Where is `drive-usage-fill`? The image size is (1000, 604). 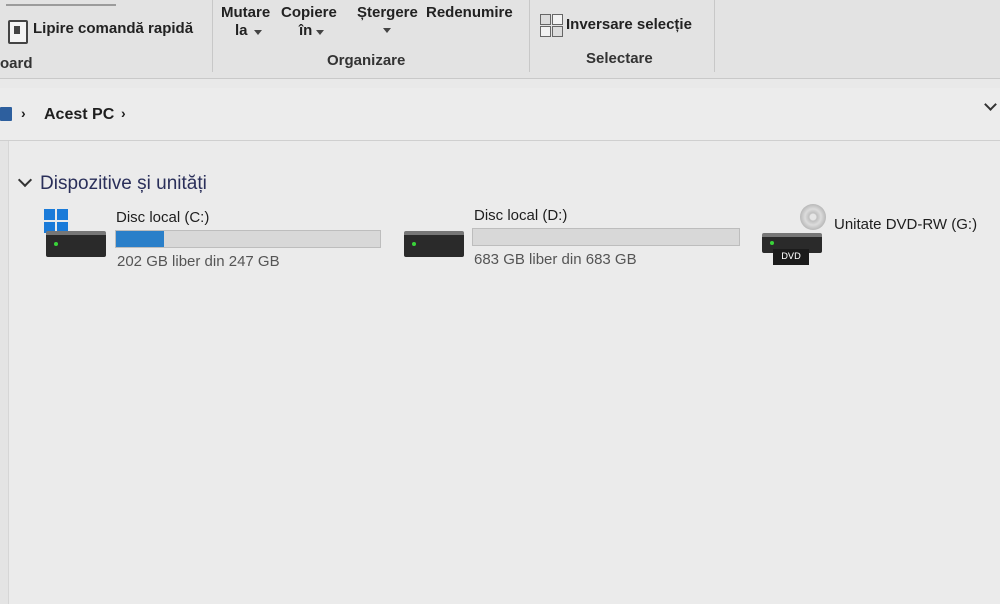 drive-usage-fill is located at coordinates (140, 239).